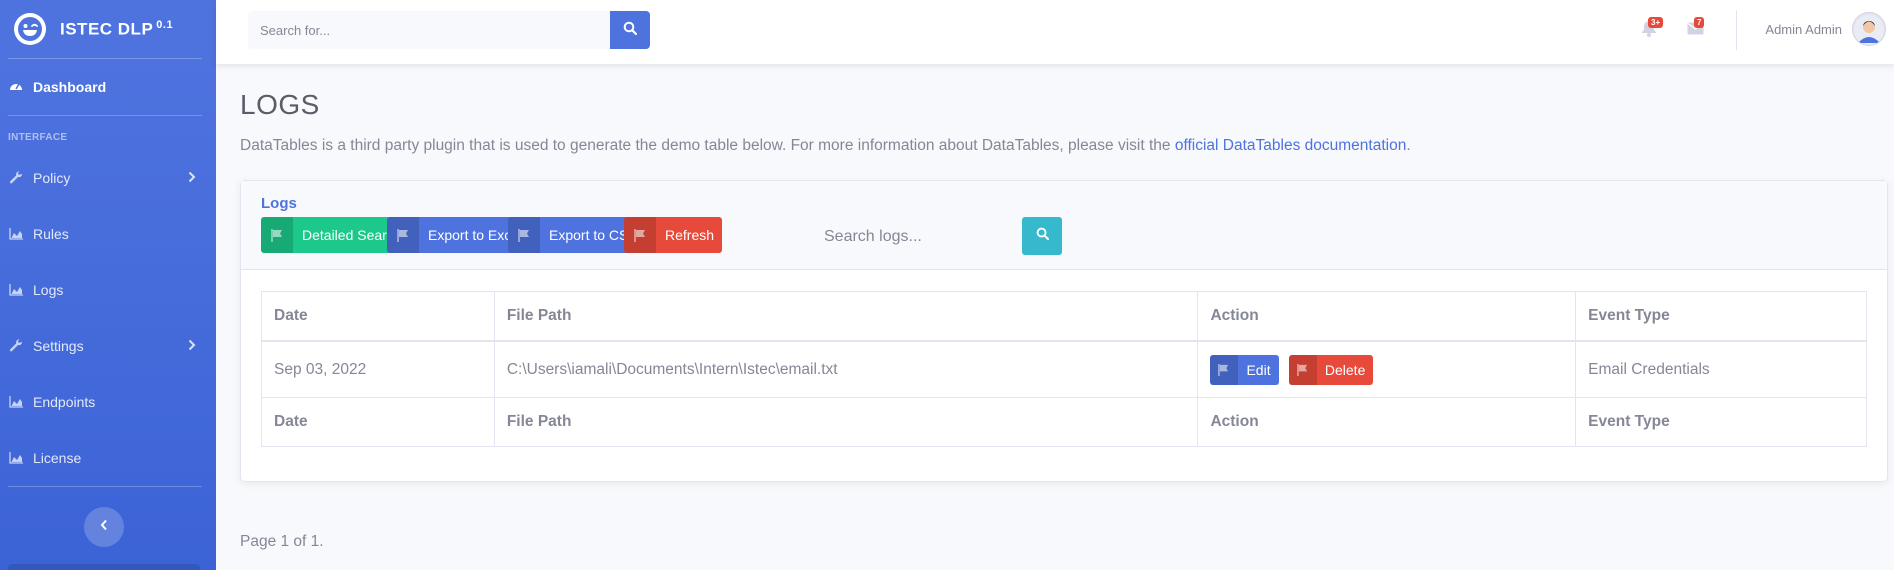 Image resolution: width=1894 pixels, height=570 pixels. Describe the element at coordinates (117, 28) in the screenshot. I see `brand-name: ISTEC DLP 0.1` at that location.